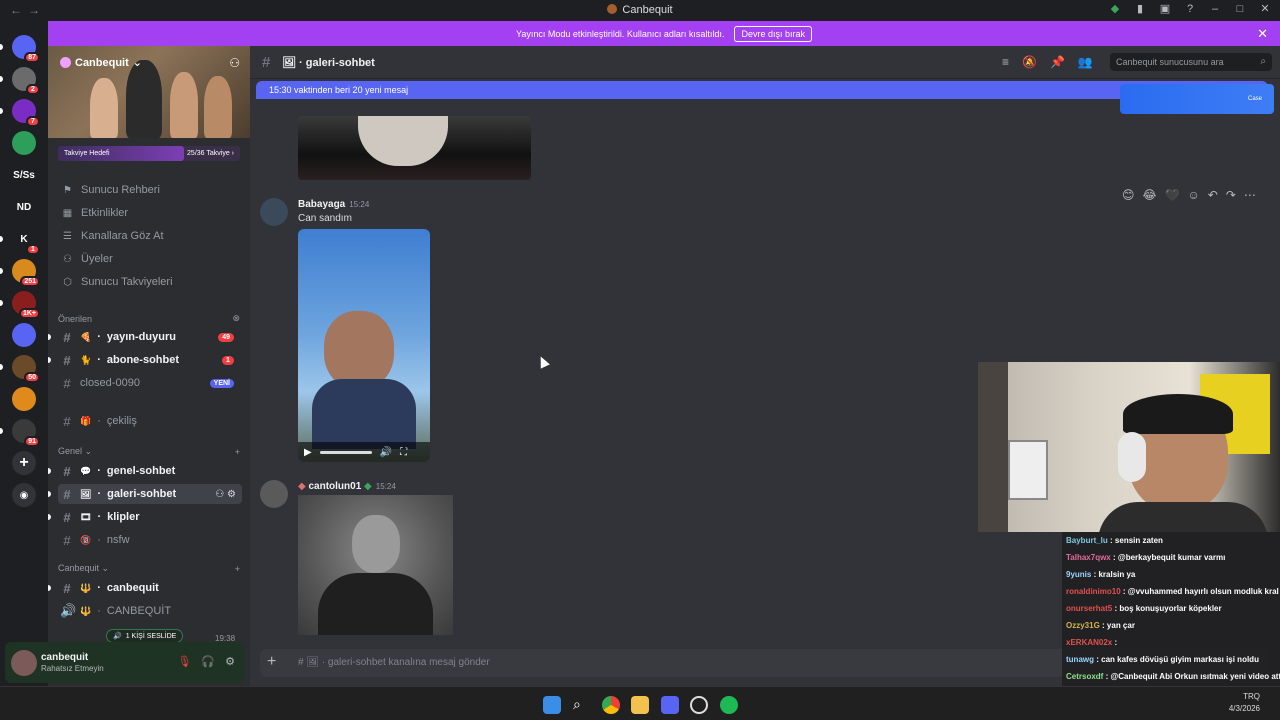  Describe the element at coordinates (1240, 9) in the screenshot. I see `maximize-icon: □` at that location.